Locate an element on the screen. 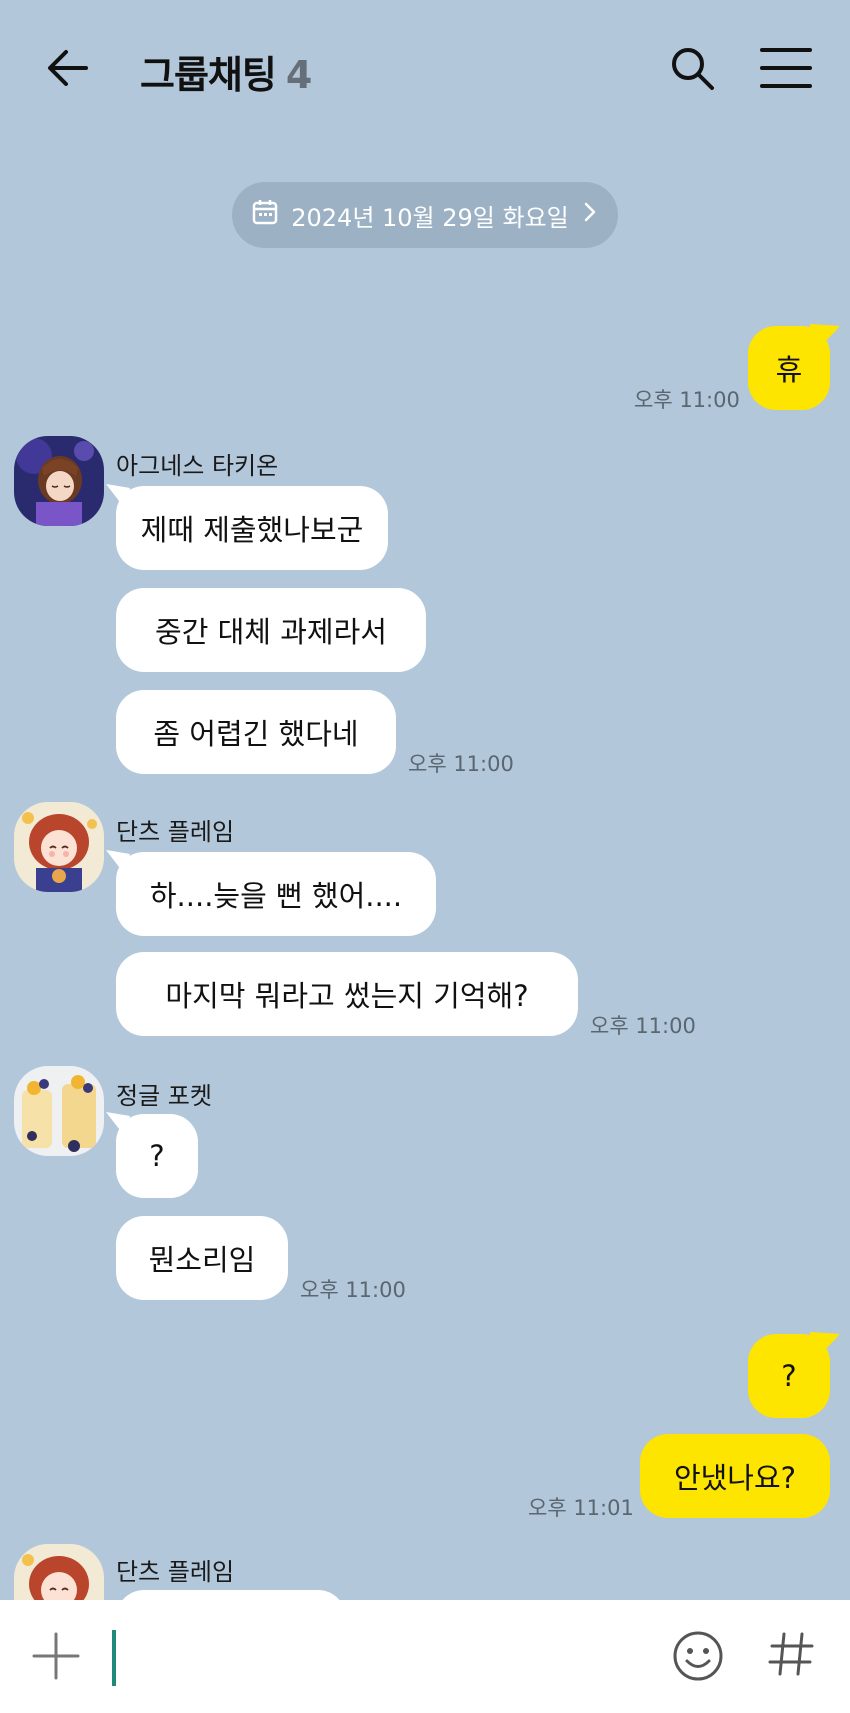 The width and height of the screenshot is (850, 1713). emoji-icon is located at coordinates (698, 1656).